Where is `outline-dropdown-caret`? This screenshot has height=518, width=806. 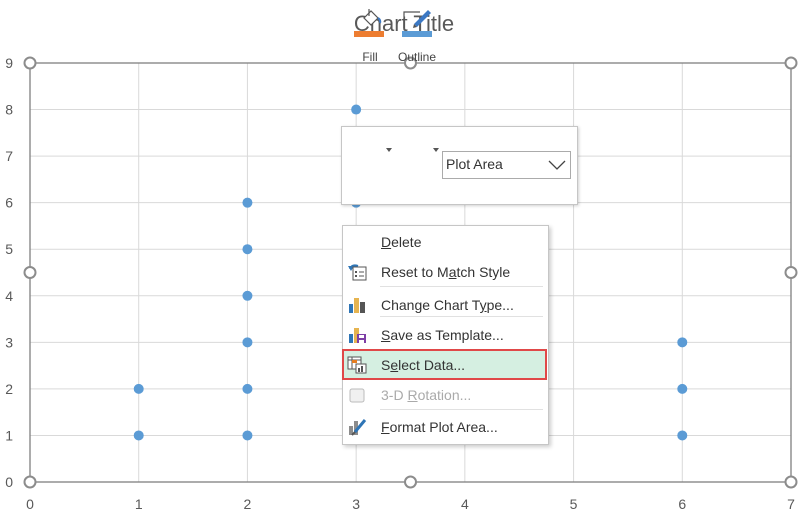
outline-dropdown-caret is located at coordinates (436, 150).